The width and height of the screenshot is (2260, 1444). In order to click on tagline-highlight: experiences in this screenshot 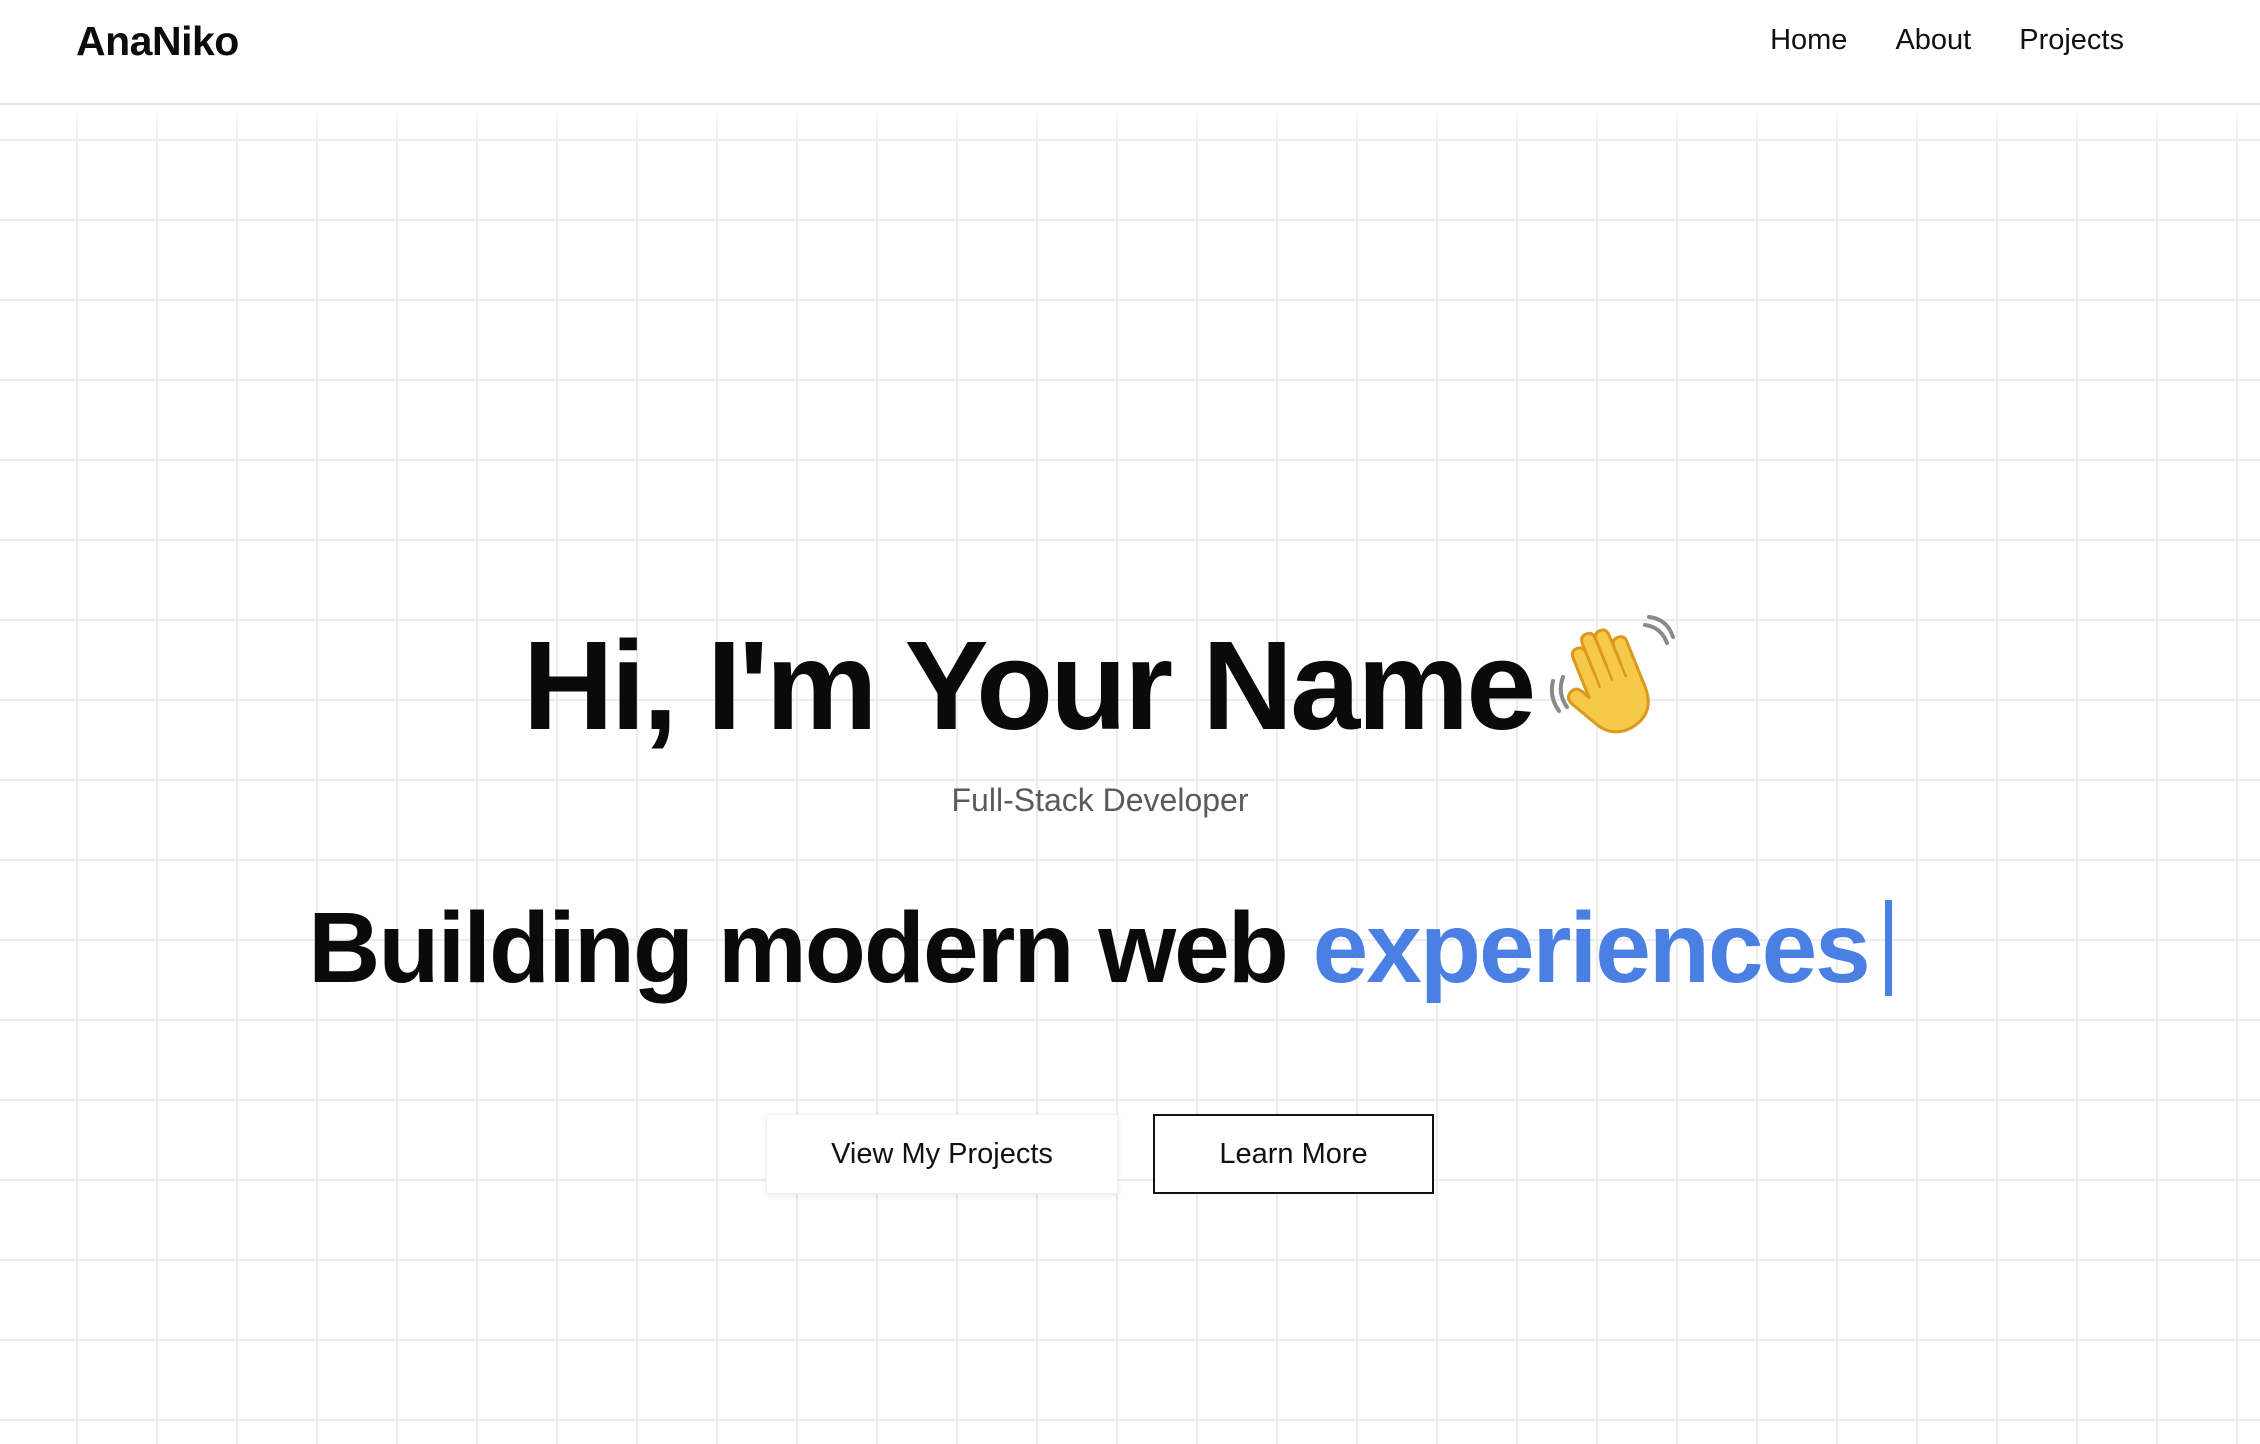, I will do `click(1591, 948)`.